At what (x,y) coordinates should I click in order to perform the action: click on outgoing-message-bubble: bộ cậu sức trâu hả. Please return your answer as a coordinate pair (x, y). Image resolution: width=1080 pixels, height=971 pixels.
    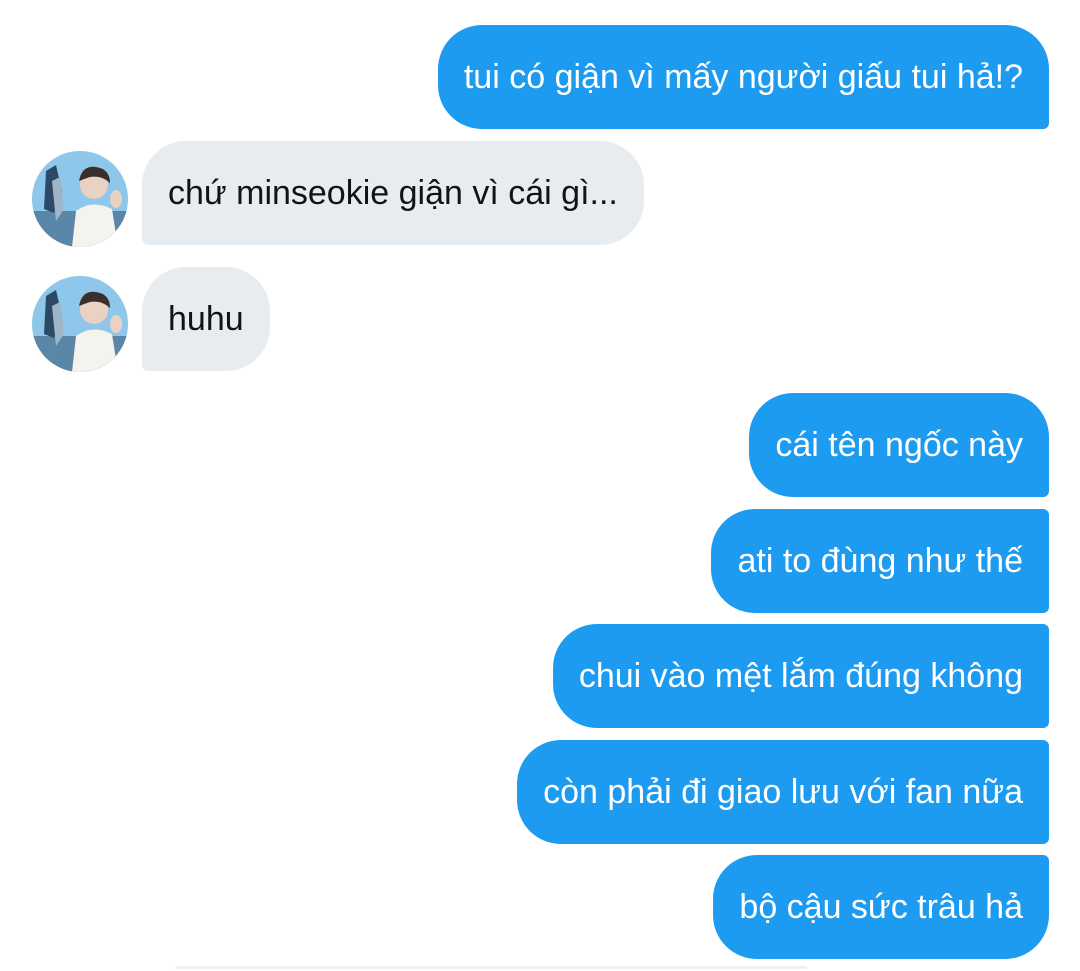
    Looking at the image, I should click on (881, 907).